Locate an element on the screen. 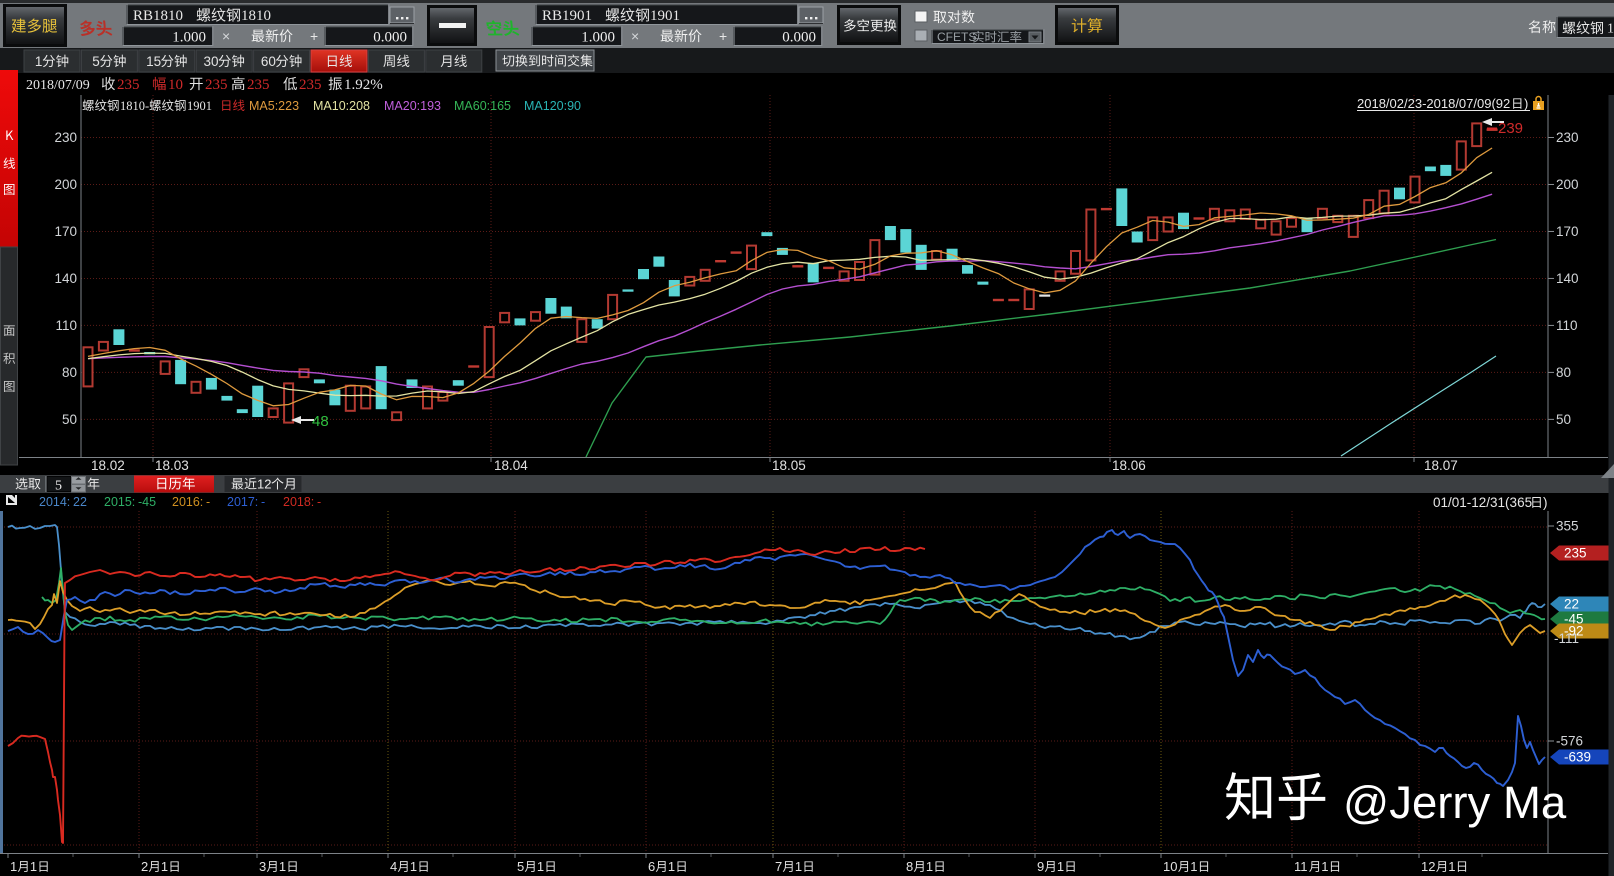  svg-text: -639 is located at coordinates (1577, 757).